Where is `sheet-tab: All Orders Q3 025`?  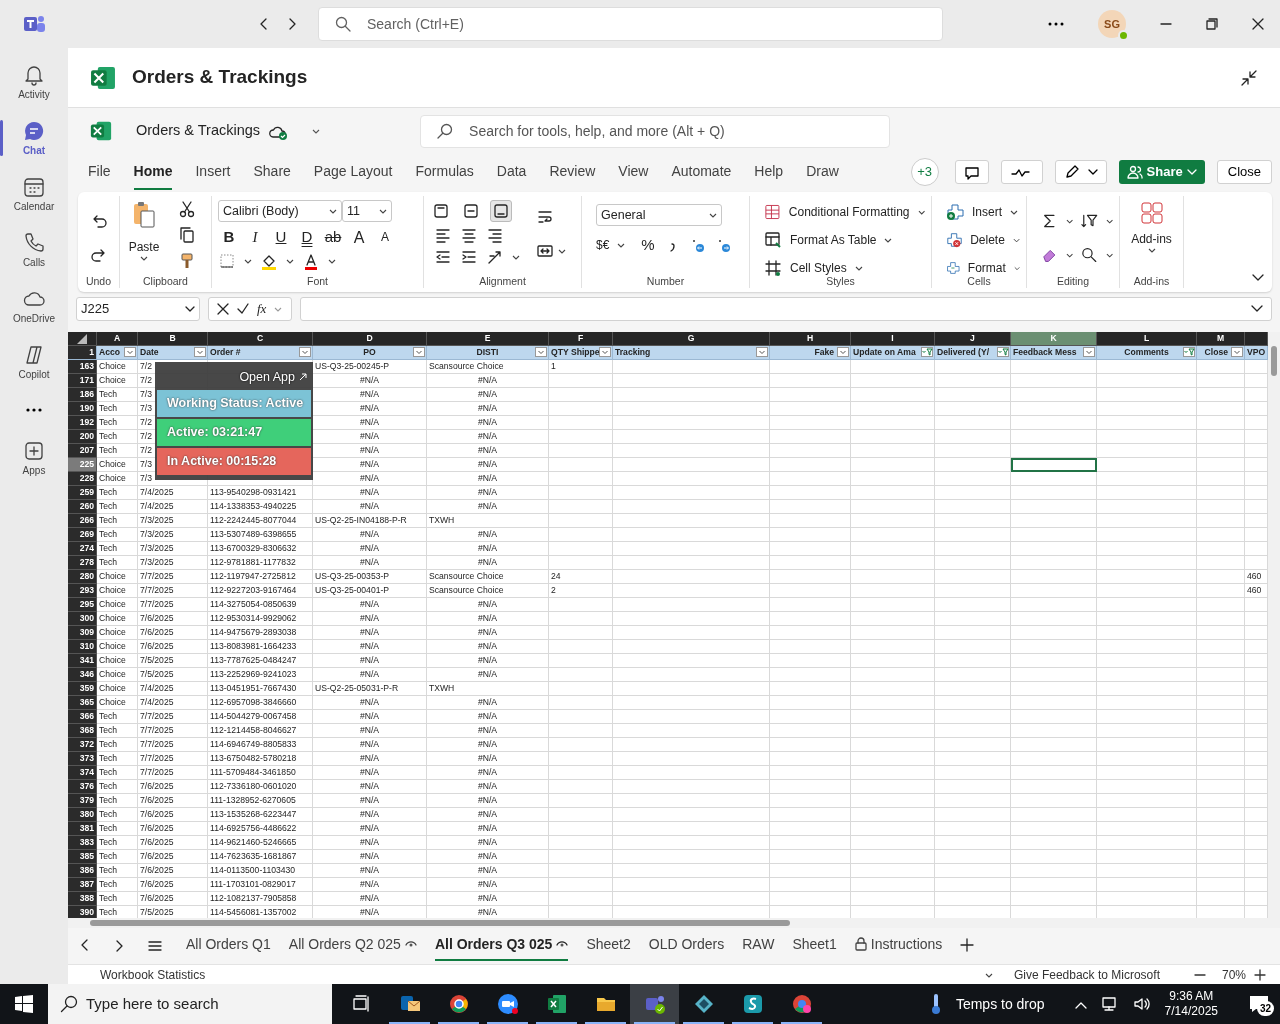 sheet-tab: All Orders Q3 025 is located at coordinates (501, 945).